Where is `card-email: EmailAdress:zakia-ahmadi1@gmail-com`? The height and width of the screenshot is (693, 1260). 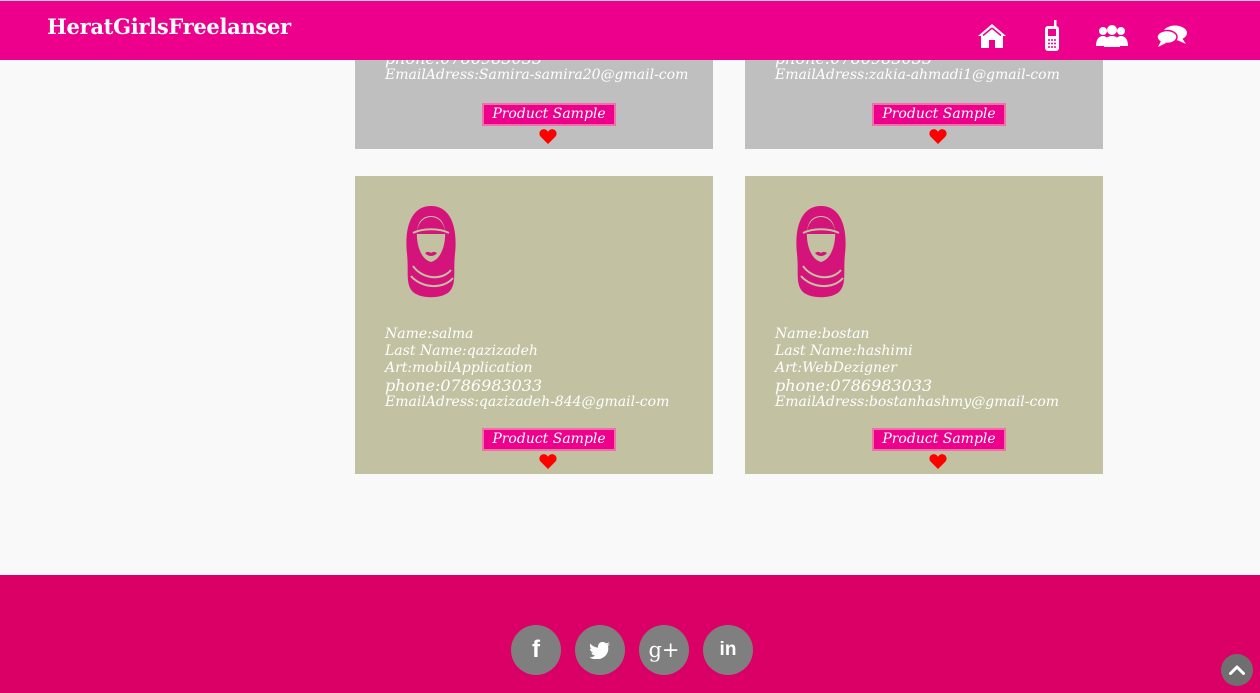 card-email: EmailAdress:zakia-ahmadi1@gmail-com is located at coordinates (917, 75).